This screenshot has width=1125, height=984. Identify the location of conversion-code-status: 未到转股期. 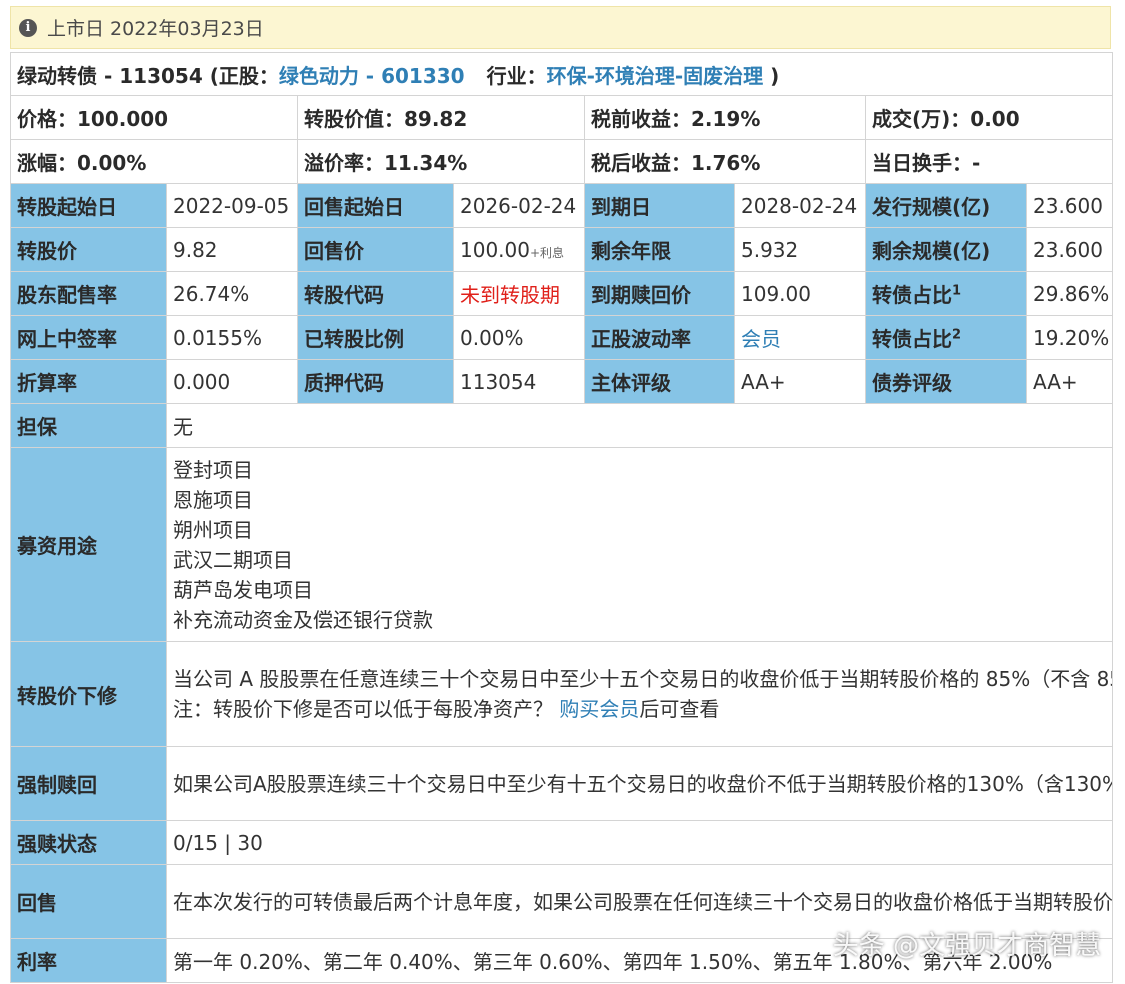
(519, 293).